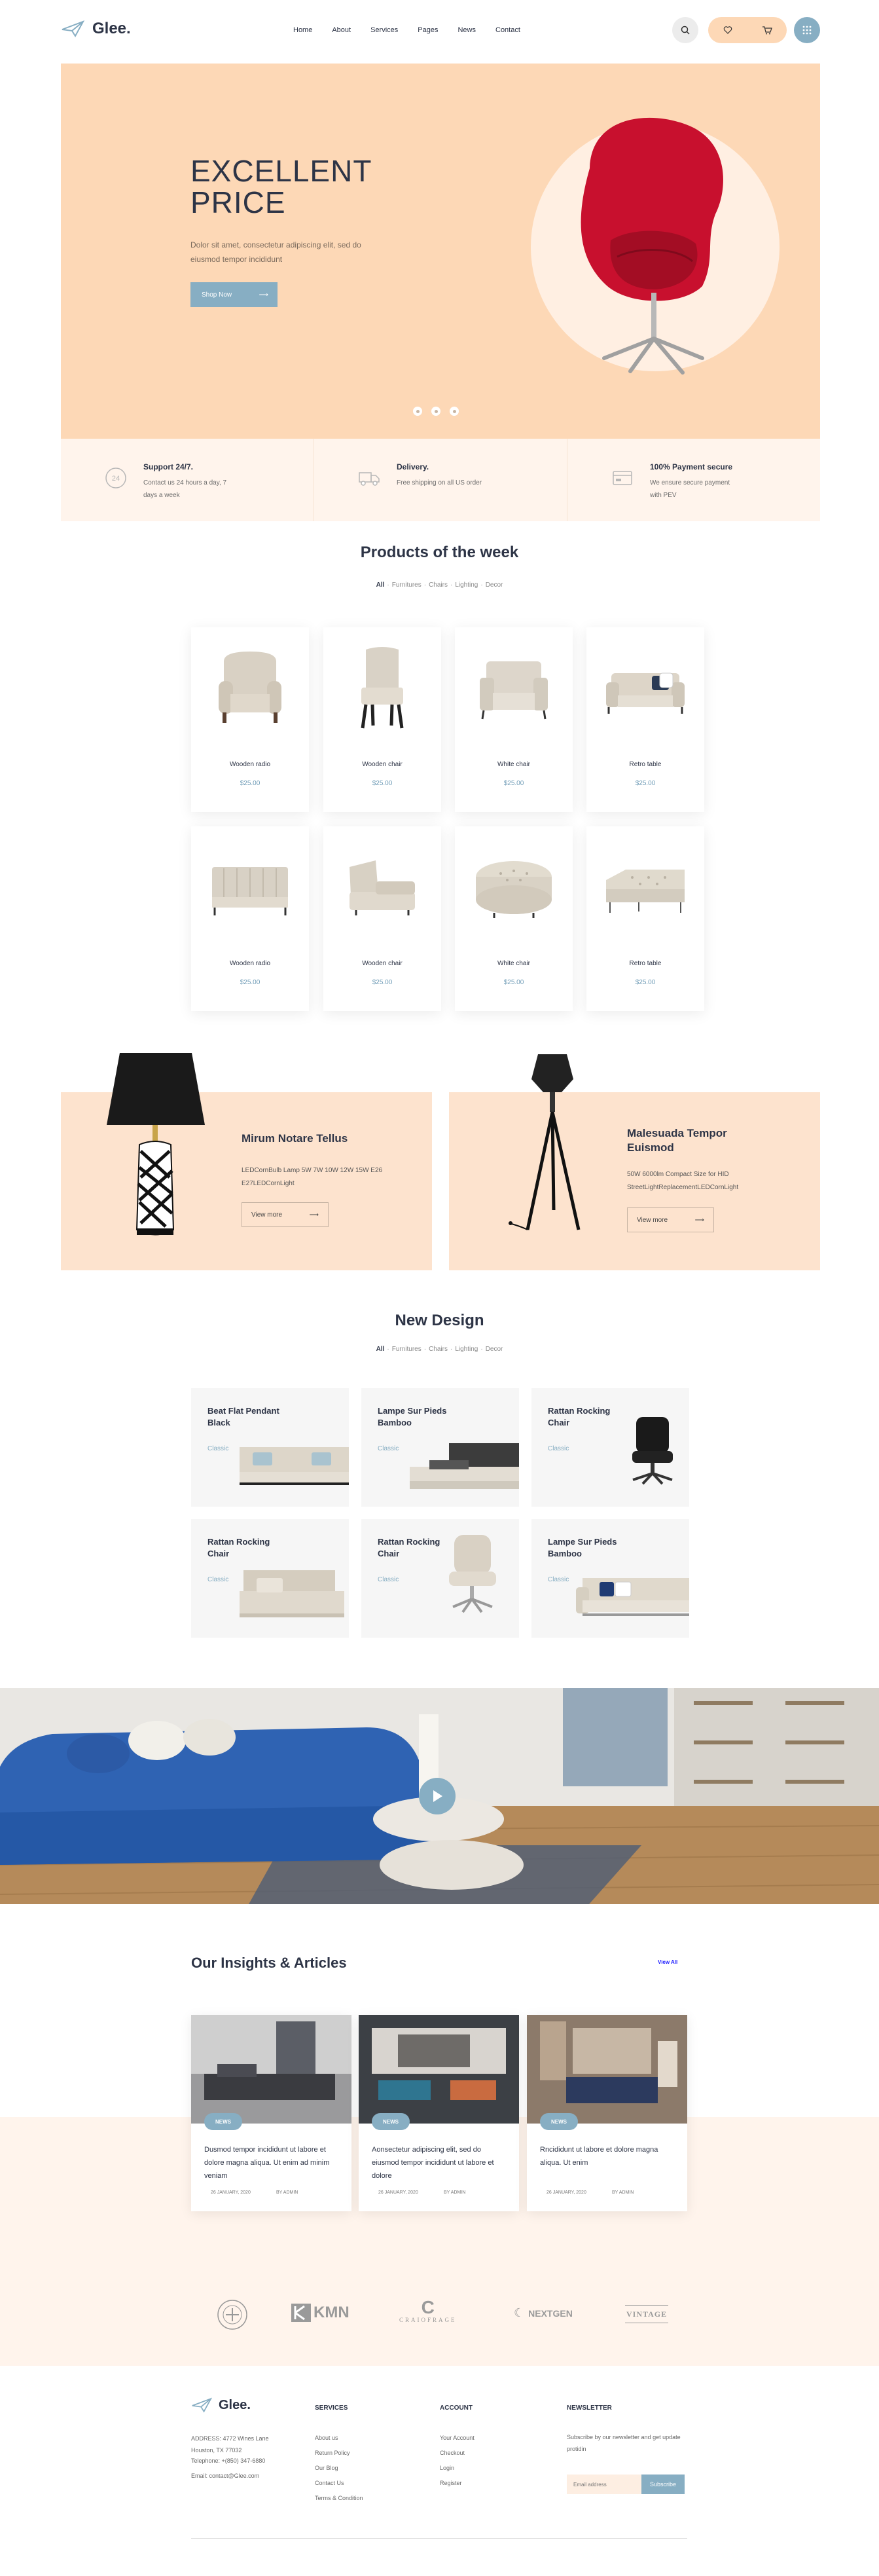 The height and width of the screenshot is (2576, 879). What do you see at coordinates (329, 2483) in the screenshot?
I see `footer-link-contact: Contact Us` at bounding box center [329, 2483].